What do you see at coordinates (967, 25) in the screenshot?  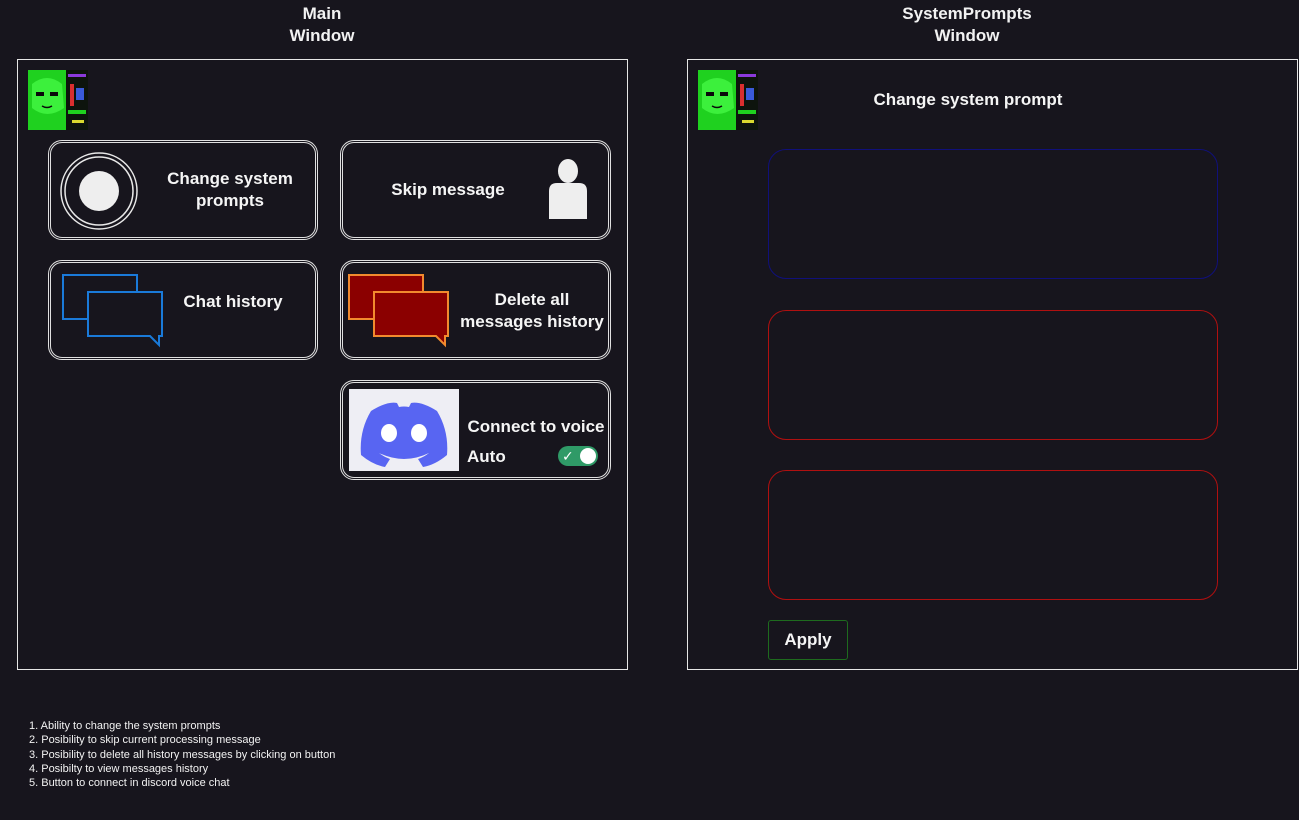 I see `system-prompts-window-title: SystemPrompts Window` at bounding box center [967, 25].